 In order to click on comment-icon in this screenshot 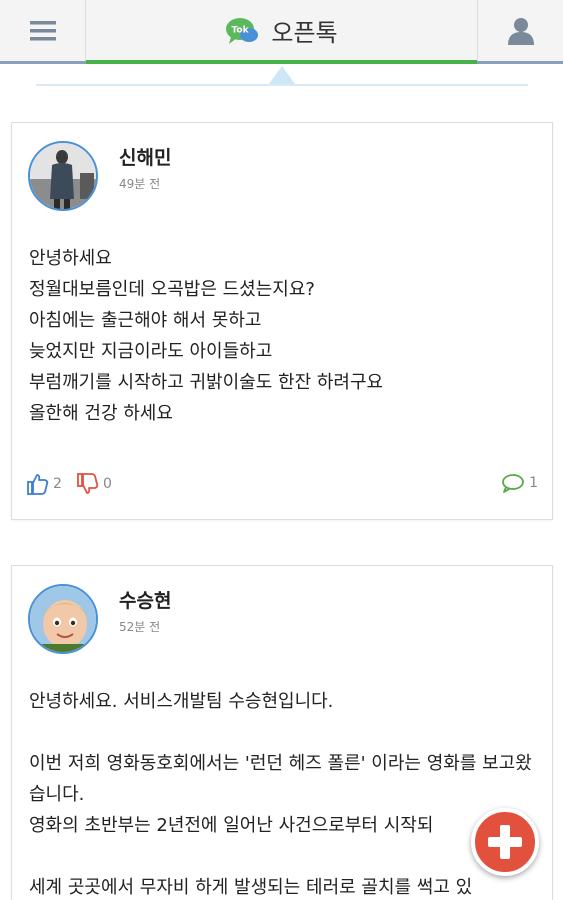, I will do `click(513, 483)`.